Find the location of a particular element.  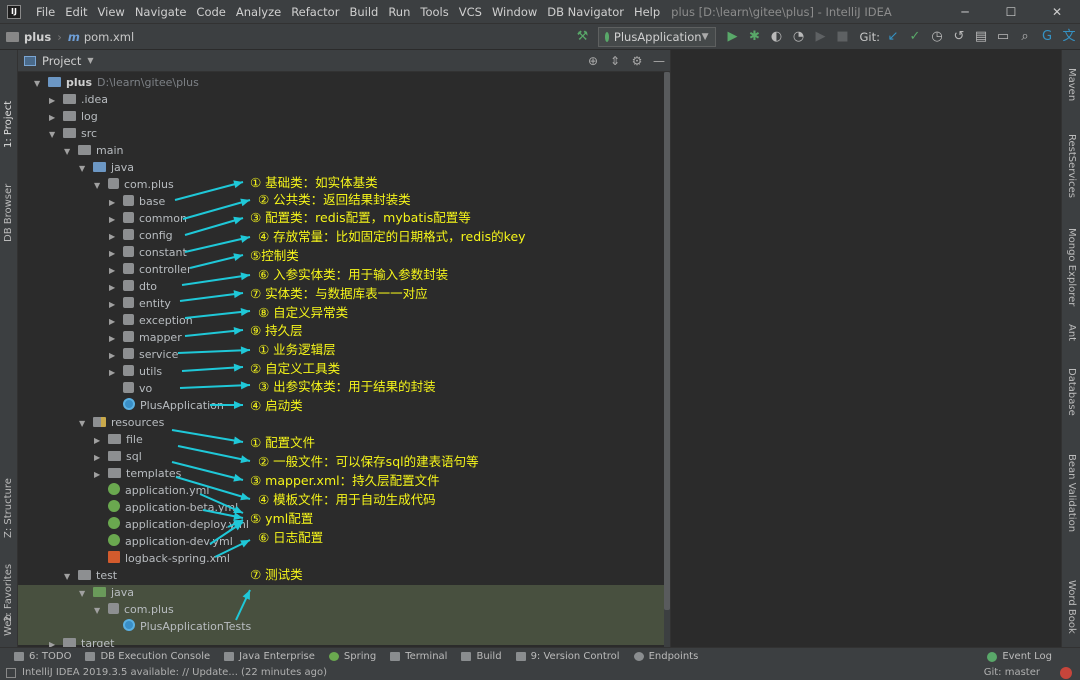

tree-node: ▶ .idea is located at coordinates (78, 99).